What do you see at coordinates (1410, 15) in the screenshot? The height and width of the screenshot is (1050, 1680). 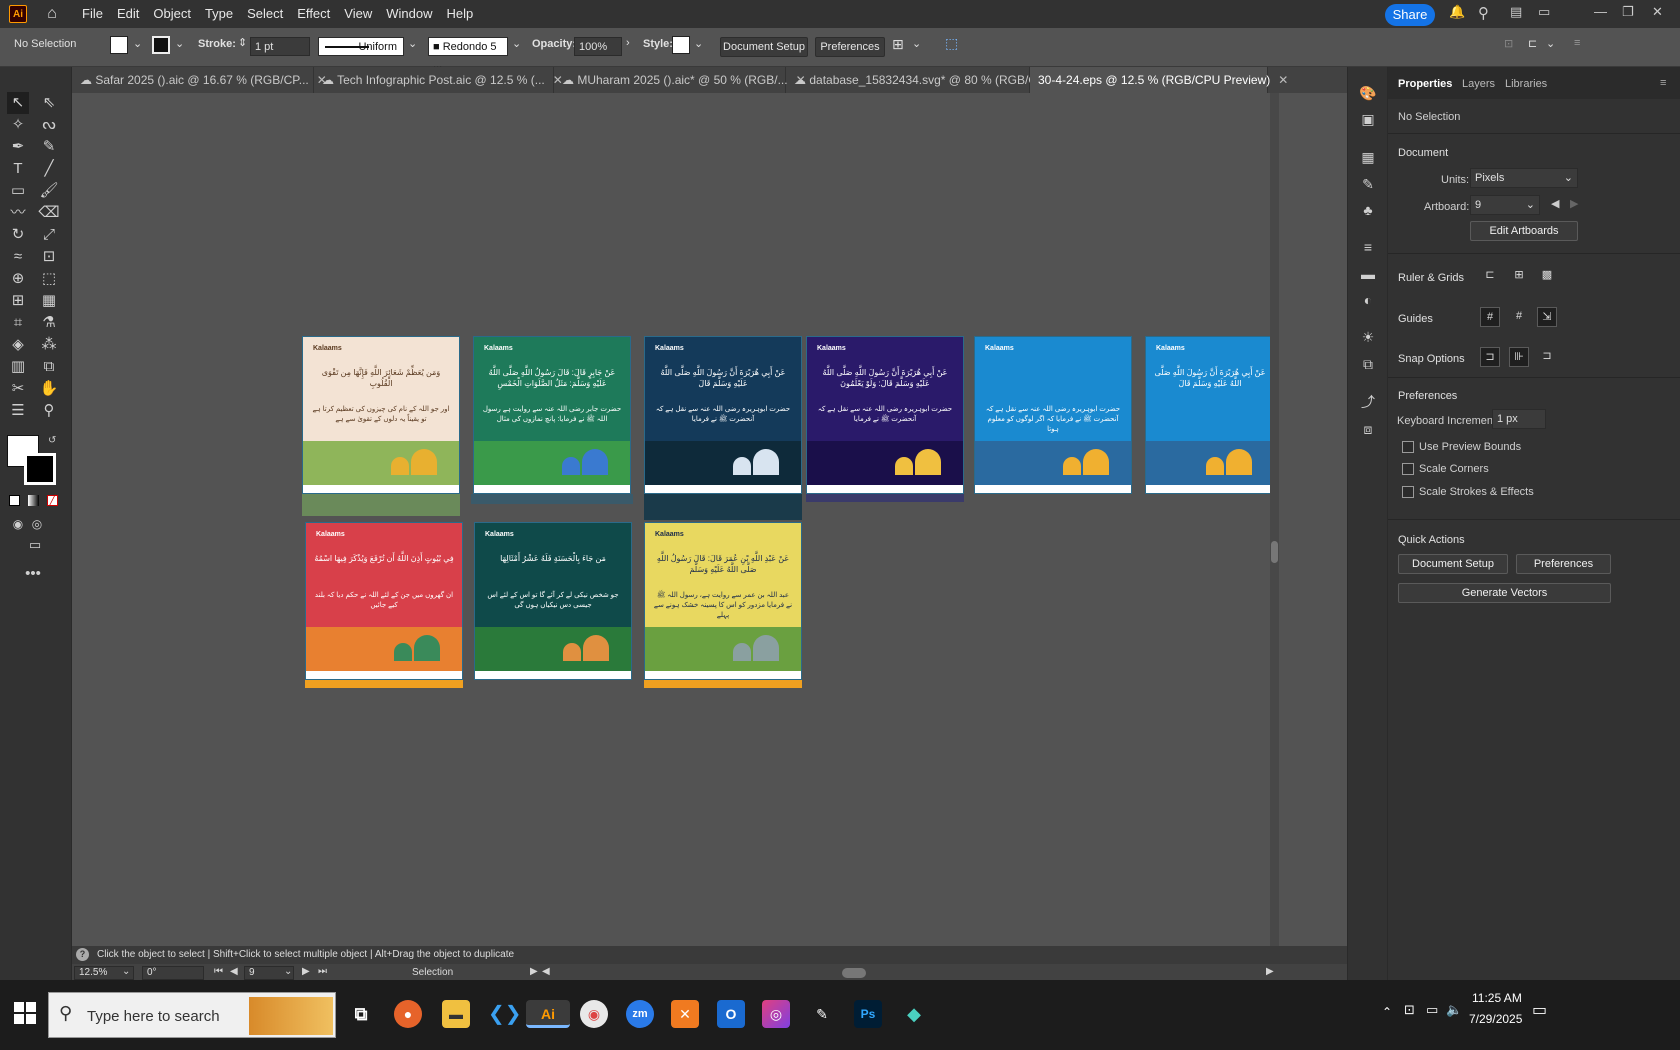 I see `share-button: Share` at bounding box center [1410, 15].